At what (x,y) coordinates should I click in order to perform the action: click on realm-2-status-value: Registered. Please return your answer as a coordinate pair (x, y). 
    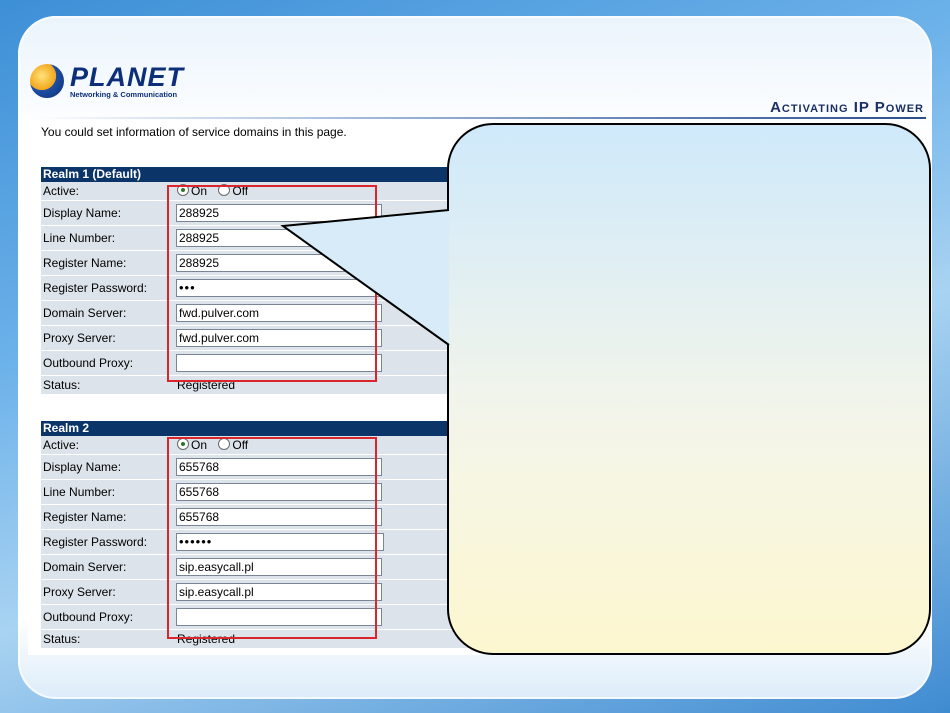
    Looking at the image, I should click on (206, 639).